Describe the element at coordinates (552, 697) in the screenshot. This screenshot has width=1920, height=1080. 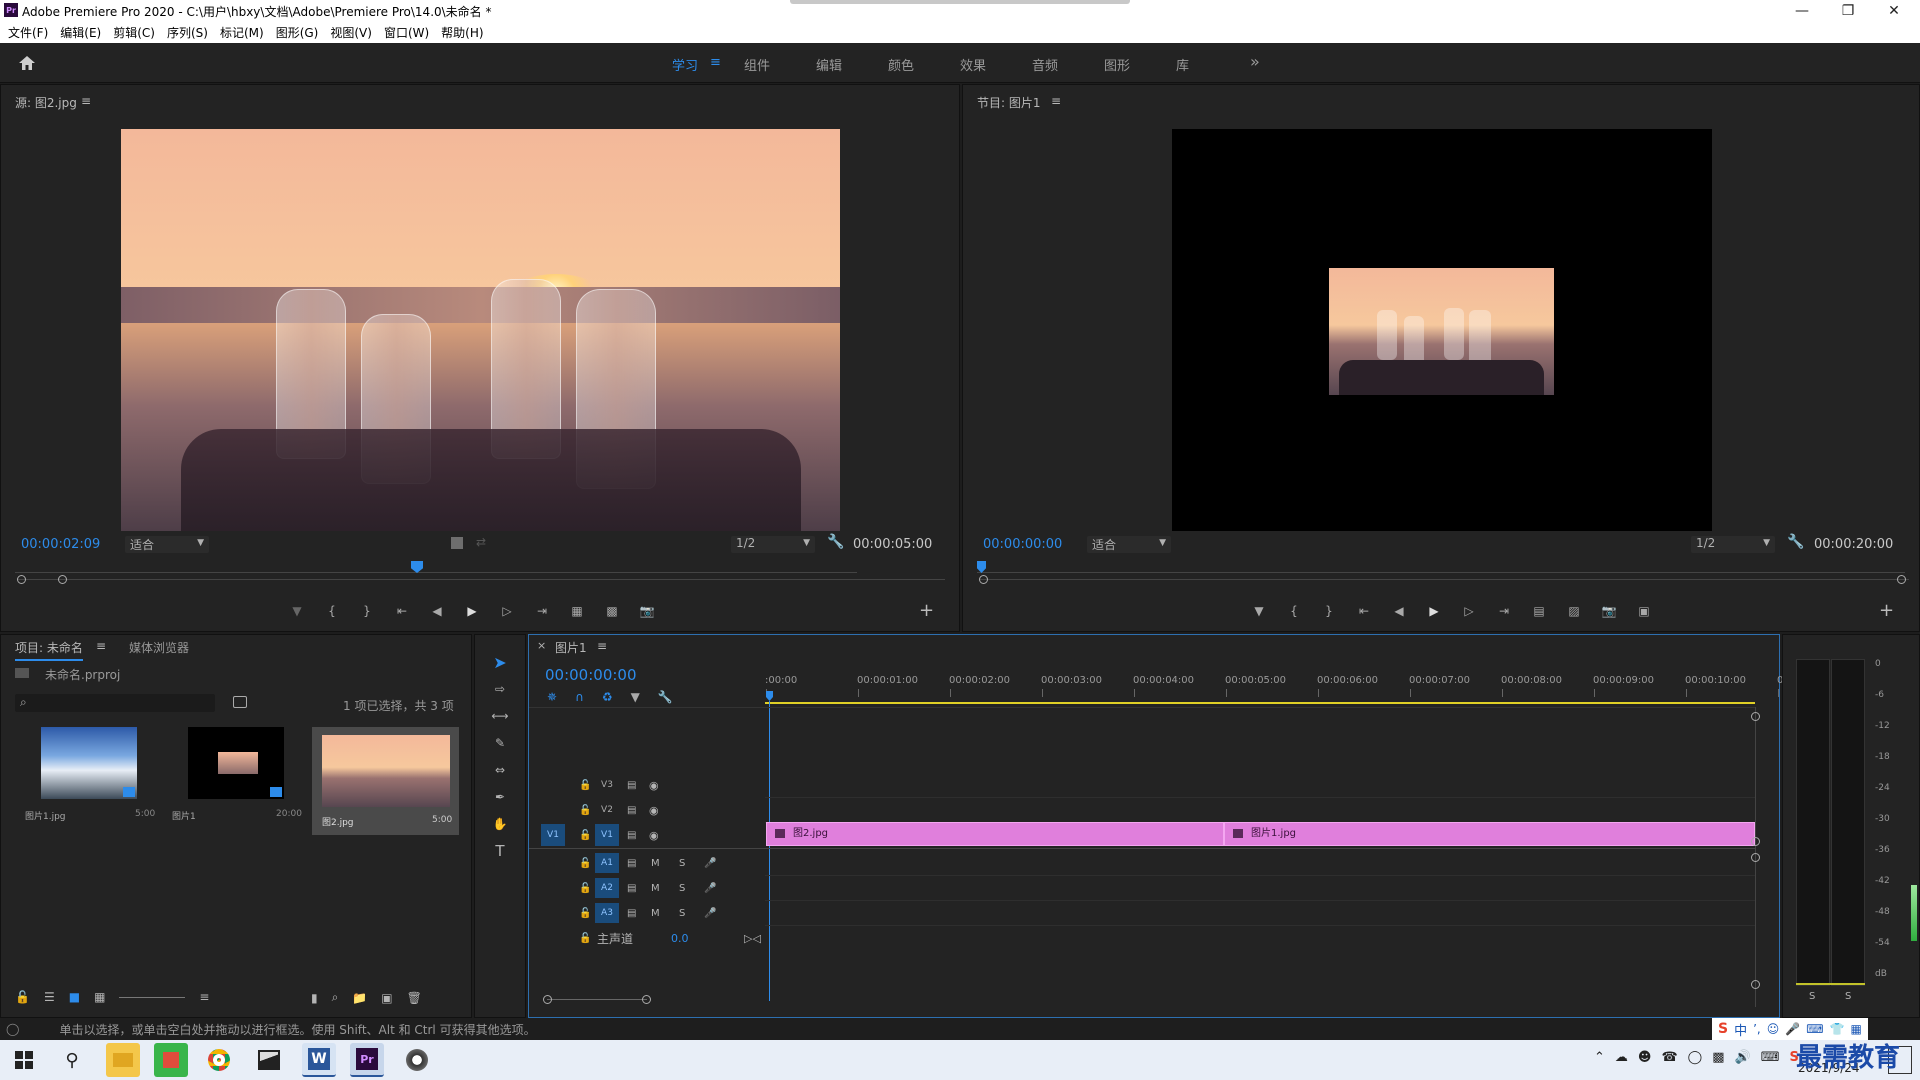
I see `nest-icon: ✵` at that location.